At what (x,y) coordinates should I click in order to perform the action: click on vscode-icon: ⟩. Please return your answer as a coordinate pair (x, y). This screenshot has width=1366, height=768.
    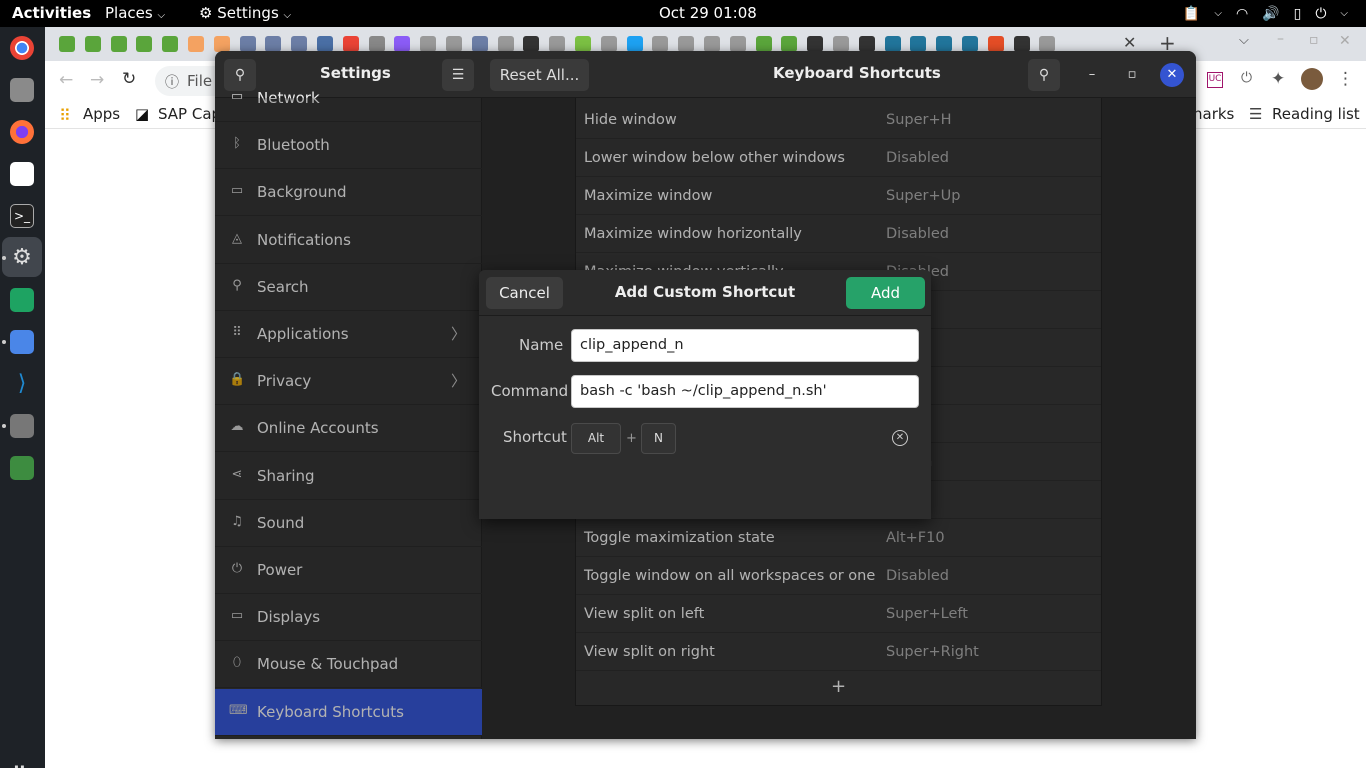
    Looking at the image, I should click on (22, 384).